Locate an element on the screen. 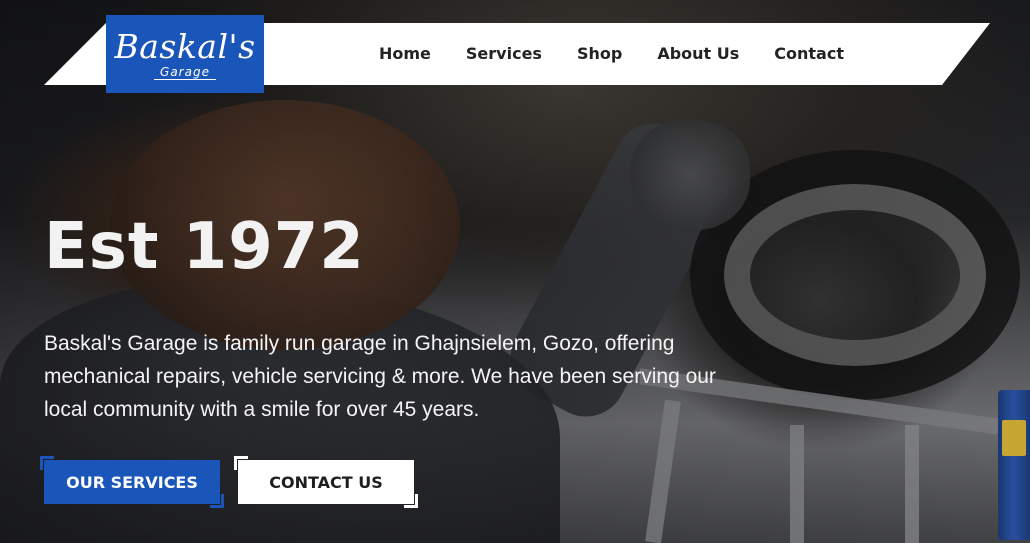 The width and height of the screenshot is (1030, 543). nav-contact-link: Contact is located at coordinates (809, 53).